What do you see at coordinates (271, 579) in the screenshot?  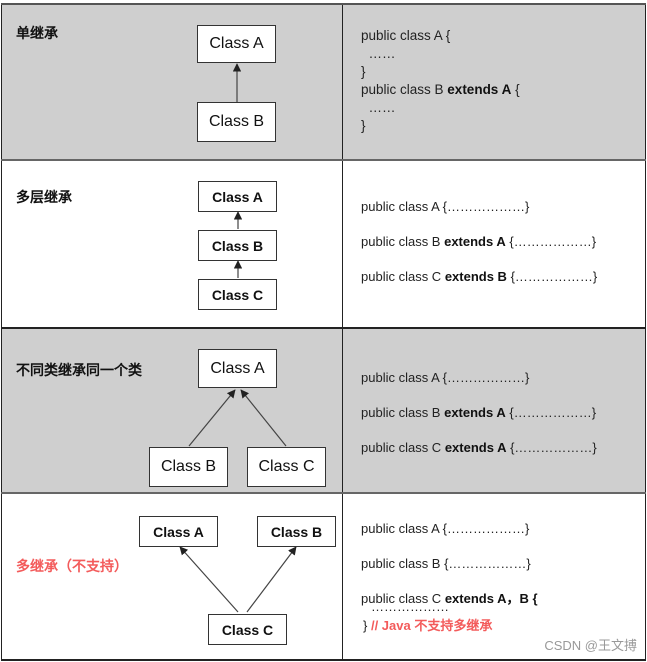 I see `arrow-c-to-b` at bounding box center [271, 579].